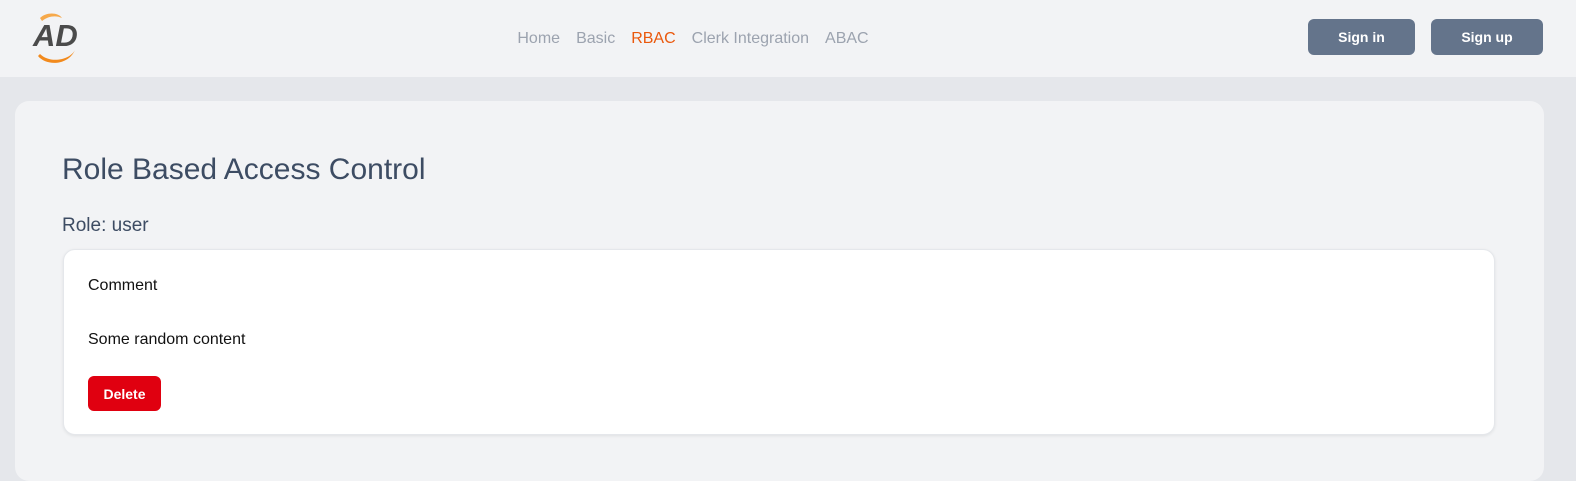  What do you see at coordinates (167, 339) in the screenshot?
I see `comment-body: Some random content` at bounding box center [167, 339].